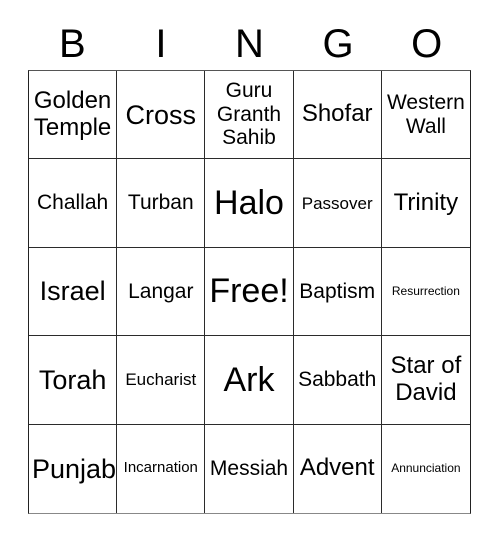 The image size is (500, 544). I want to click on bingo-cell: Langar, so click(161, 292).